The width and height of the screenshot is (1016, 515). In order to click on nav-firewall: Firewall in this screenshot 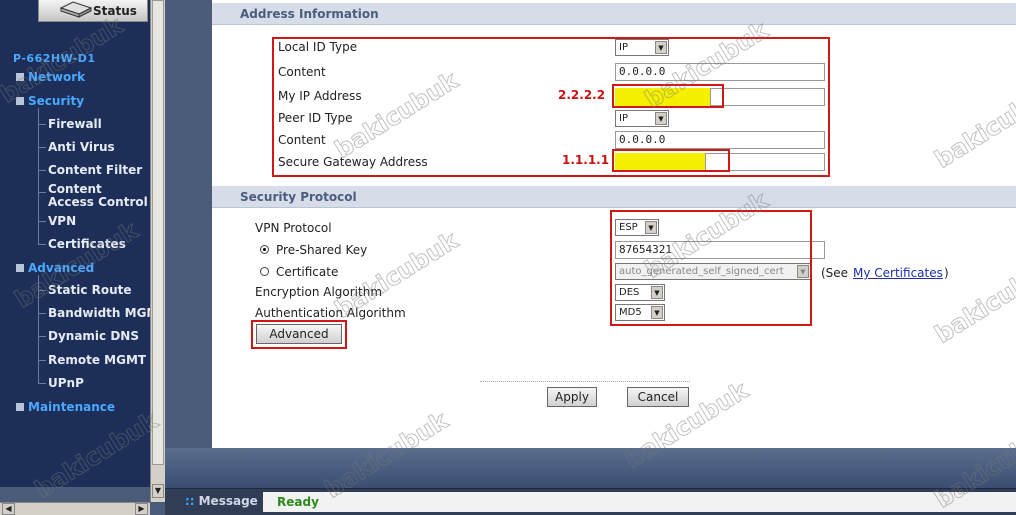, I will do `click(99, 124)`.